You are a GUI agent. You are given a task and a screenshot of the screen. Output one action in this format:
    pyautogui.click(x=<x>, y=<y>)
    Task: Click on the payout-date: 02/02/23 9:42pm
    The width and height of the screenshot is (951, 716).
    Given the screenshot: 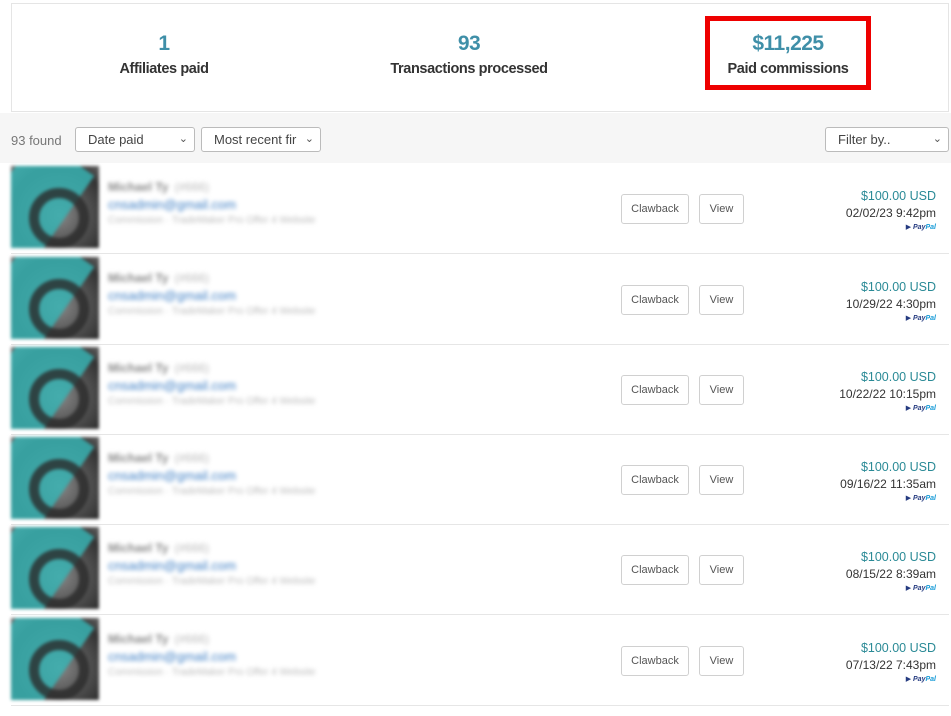 What is the action you would take?
    pyautogui.click(x=890, y=213)
    